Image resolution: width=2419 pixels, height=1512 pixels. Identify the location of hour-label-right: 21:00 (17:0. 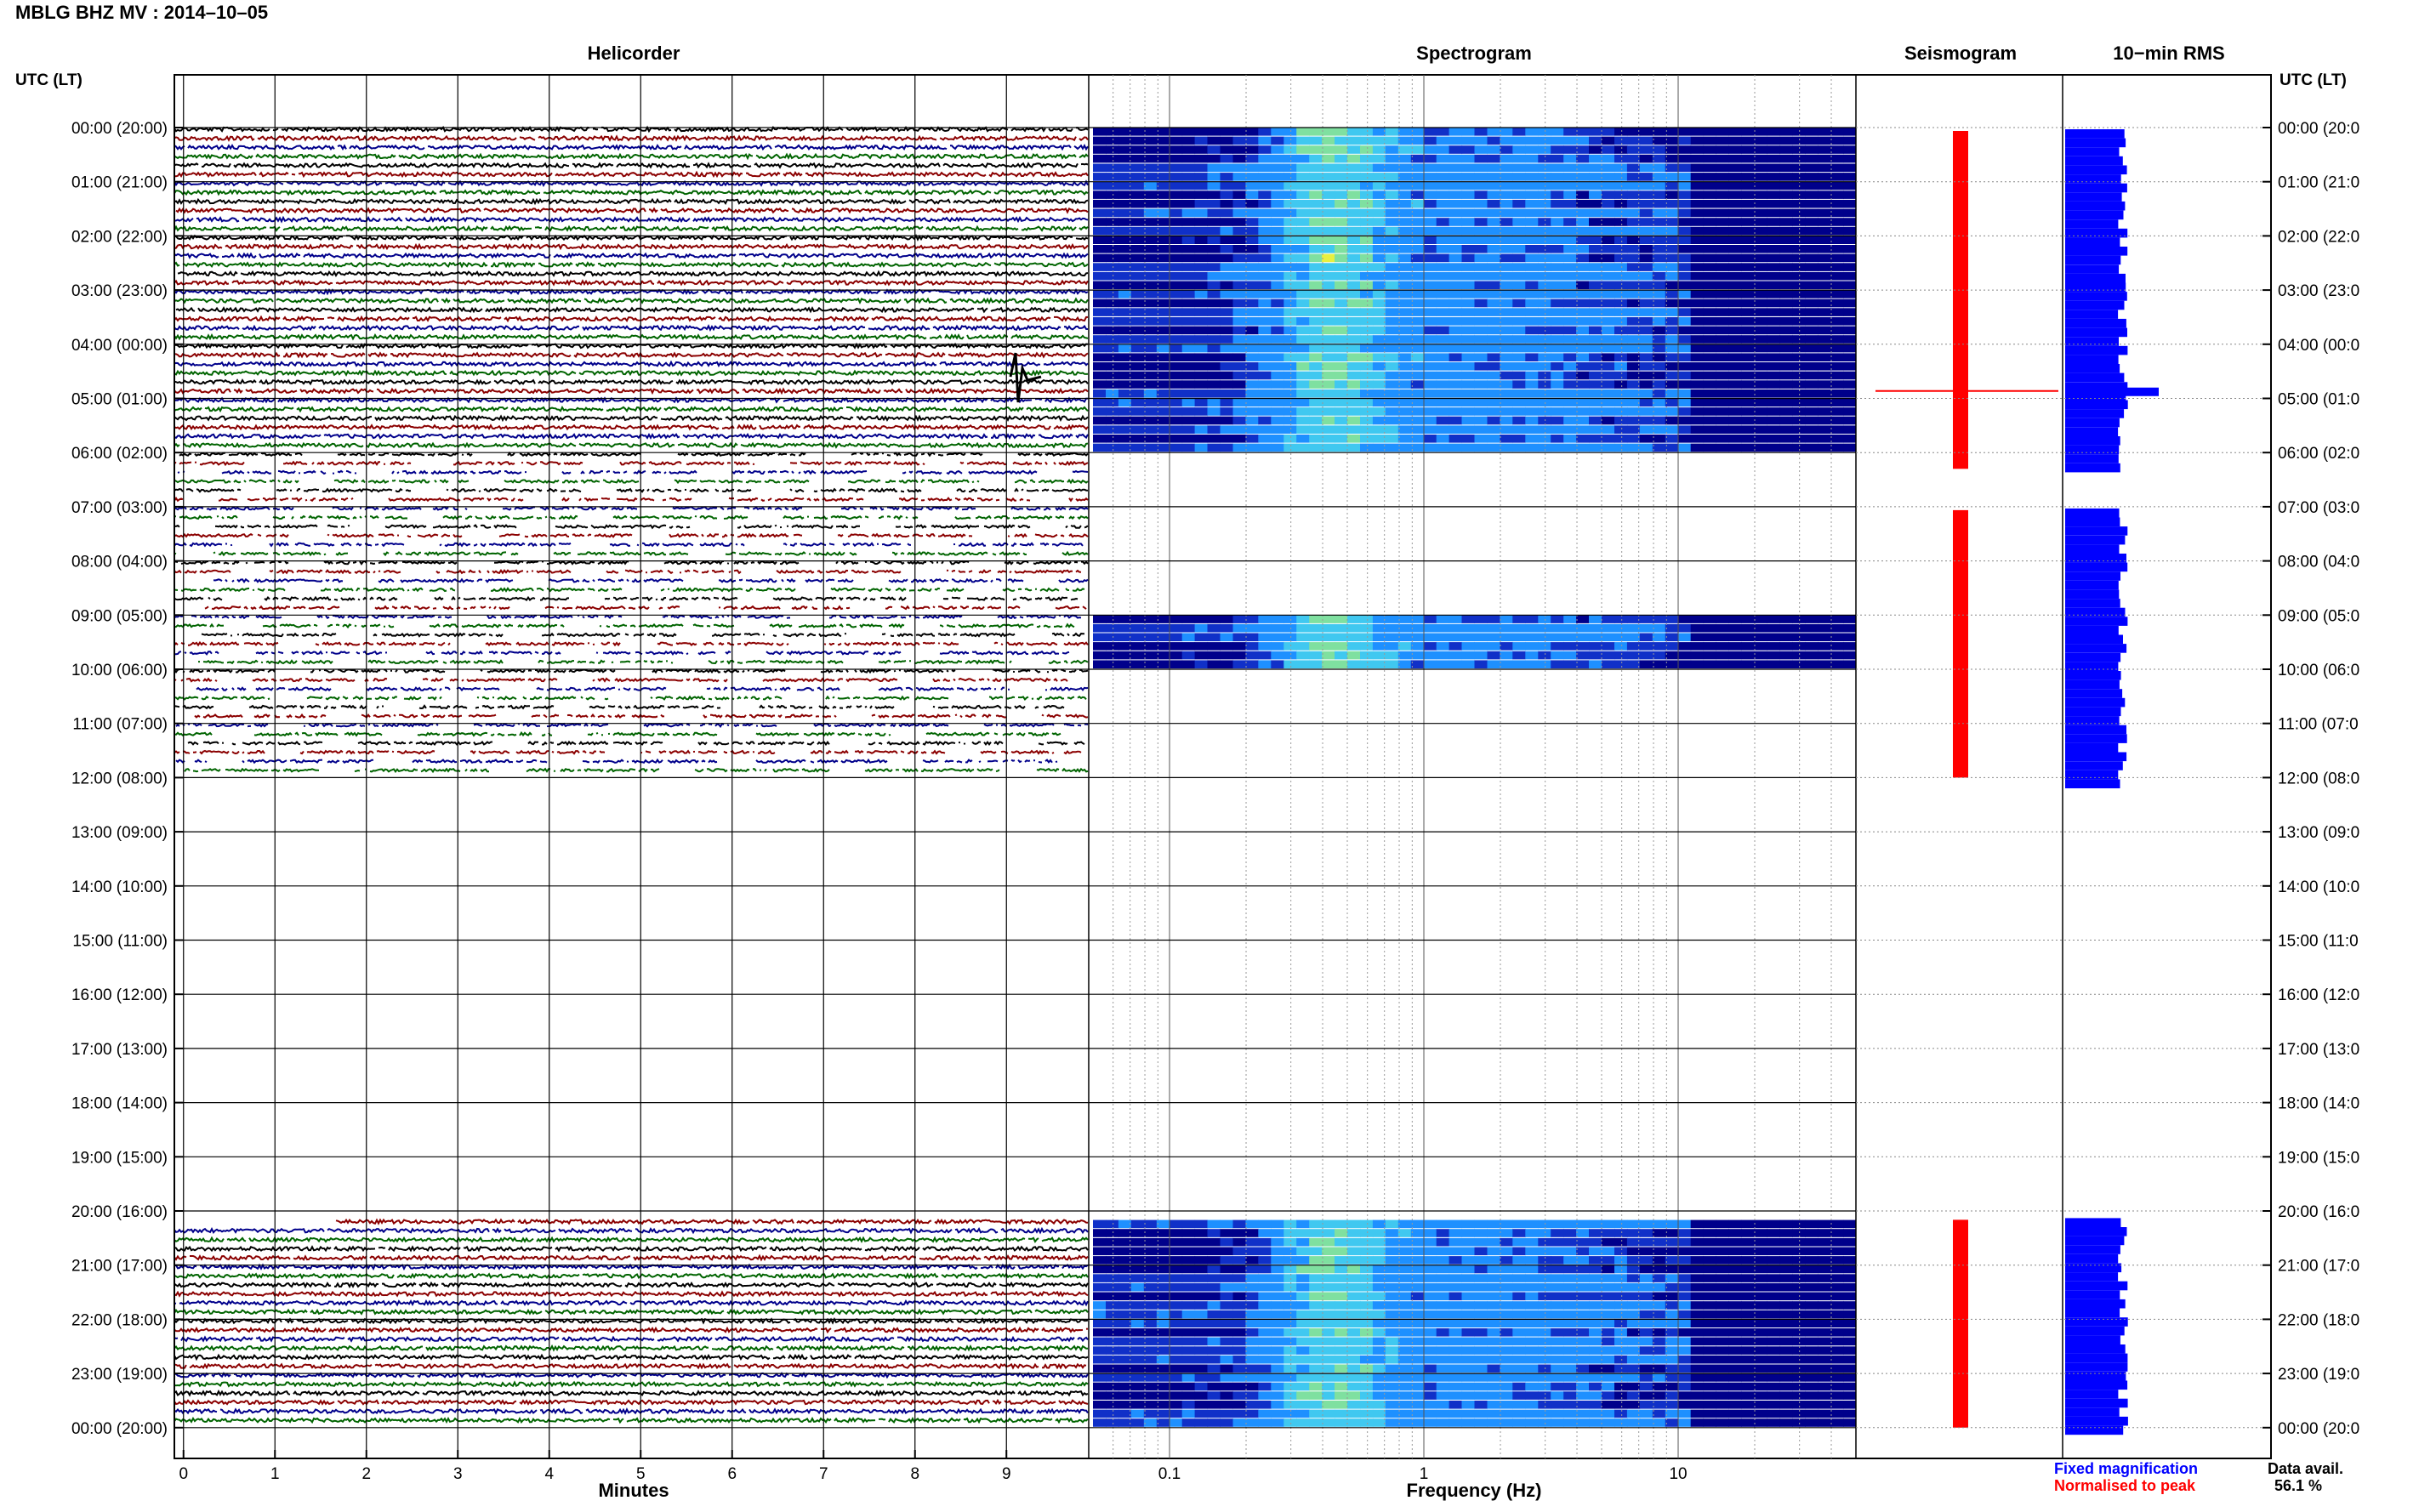
(2318, 1267).